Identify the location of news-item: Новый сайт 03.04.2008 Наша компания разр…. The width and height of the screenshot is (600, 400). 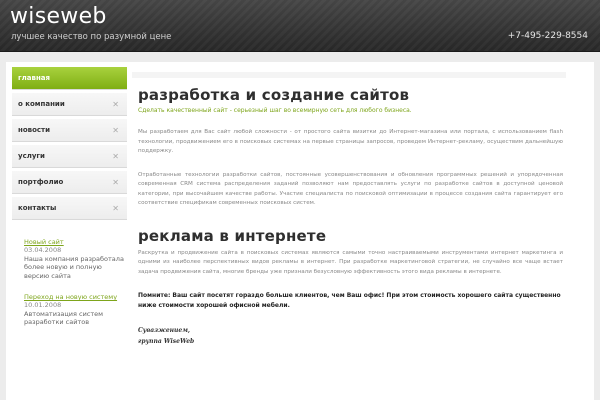
(74, 259).